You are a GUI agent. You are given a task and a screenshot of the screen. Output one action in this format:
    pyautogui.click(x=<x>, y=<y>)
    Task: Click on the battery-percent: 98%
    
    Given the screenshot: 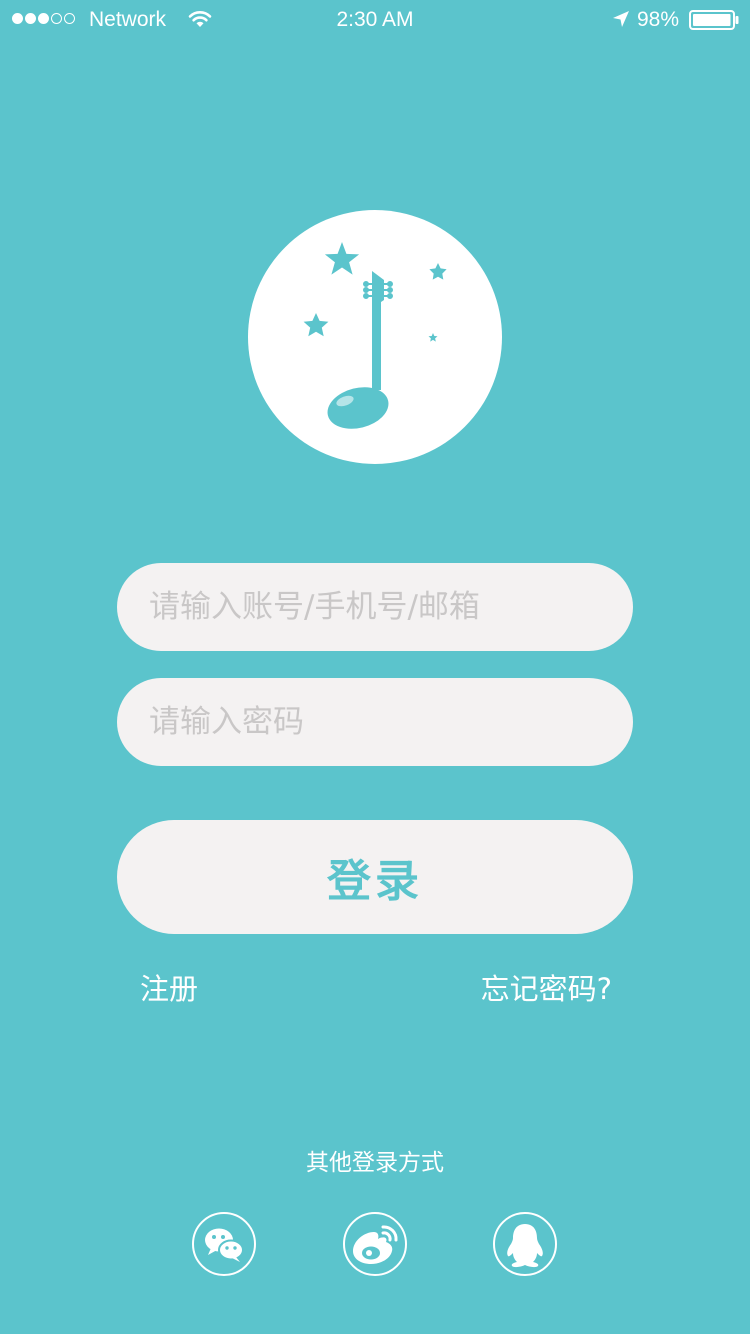 What is the action you would take?
    pyautogui.click(x=658, y=19)
    